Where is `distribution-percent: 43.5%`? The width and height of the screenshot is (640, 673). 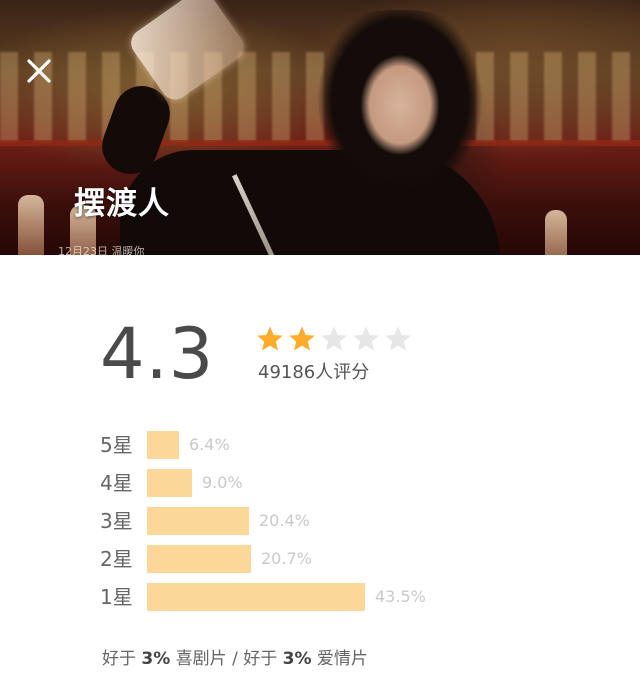 distribution-percent: 43.5% is located at coordinates (400, 596).